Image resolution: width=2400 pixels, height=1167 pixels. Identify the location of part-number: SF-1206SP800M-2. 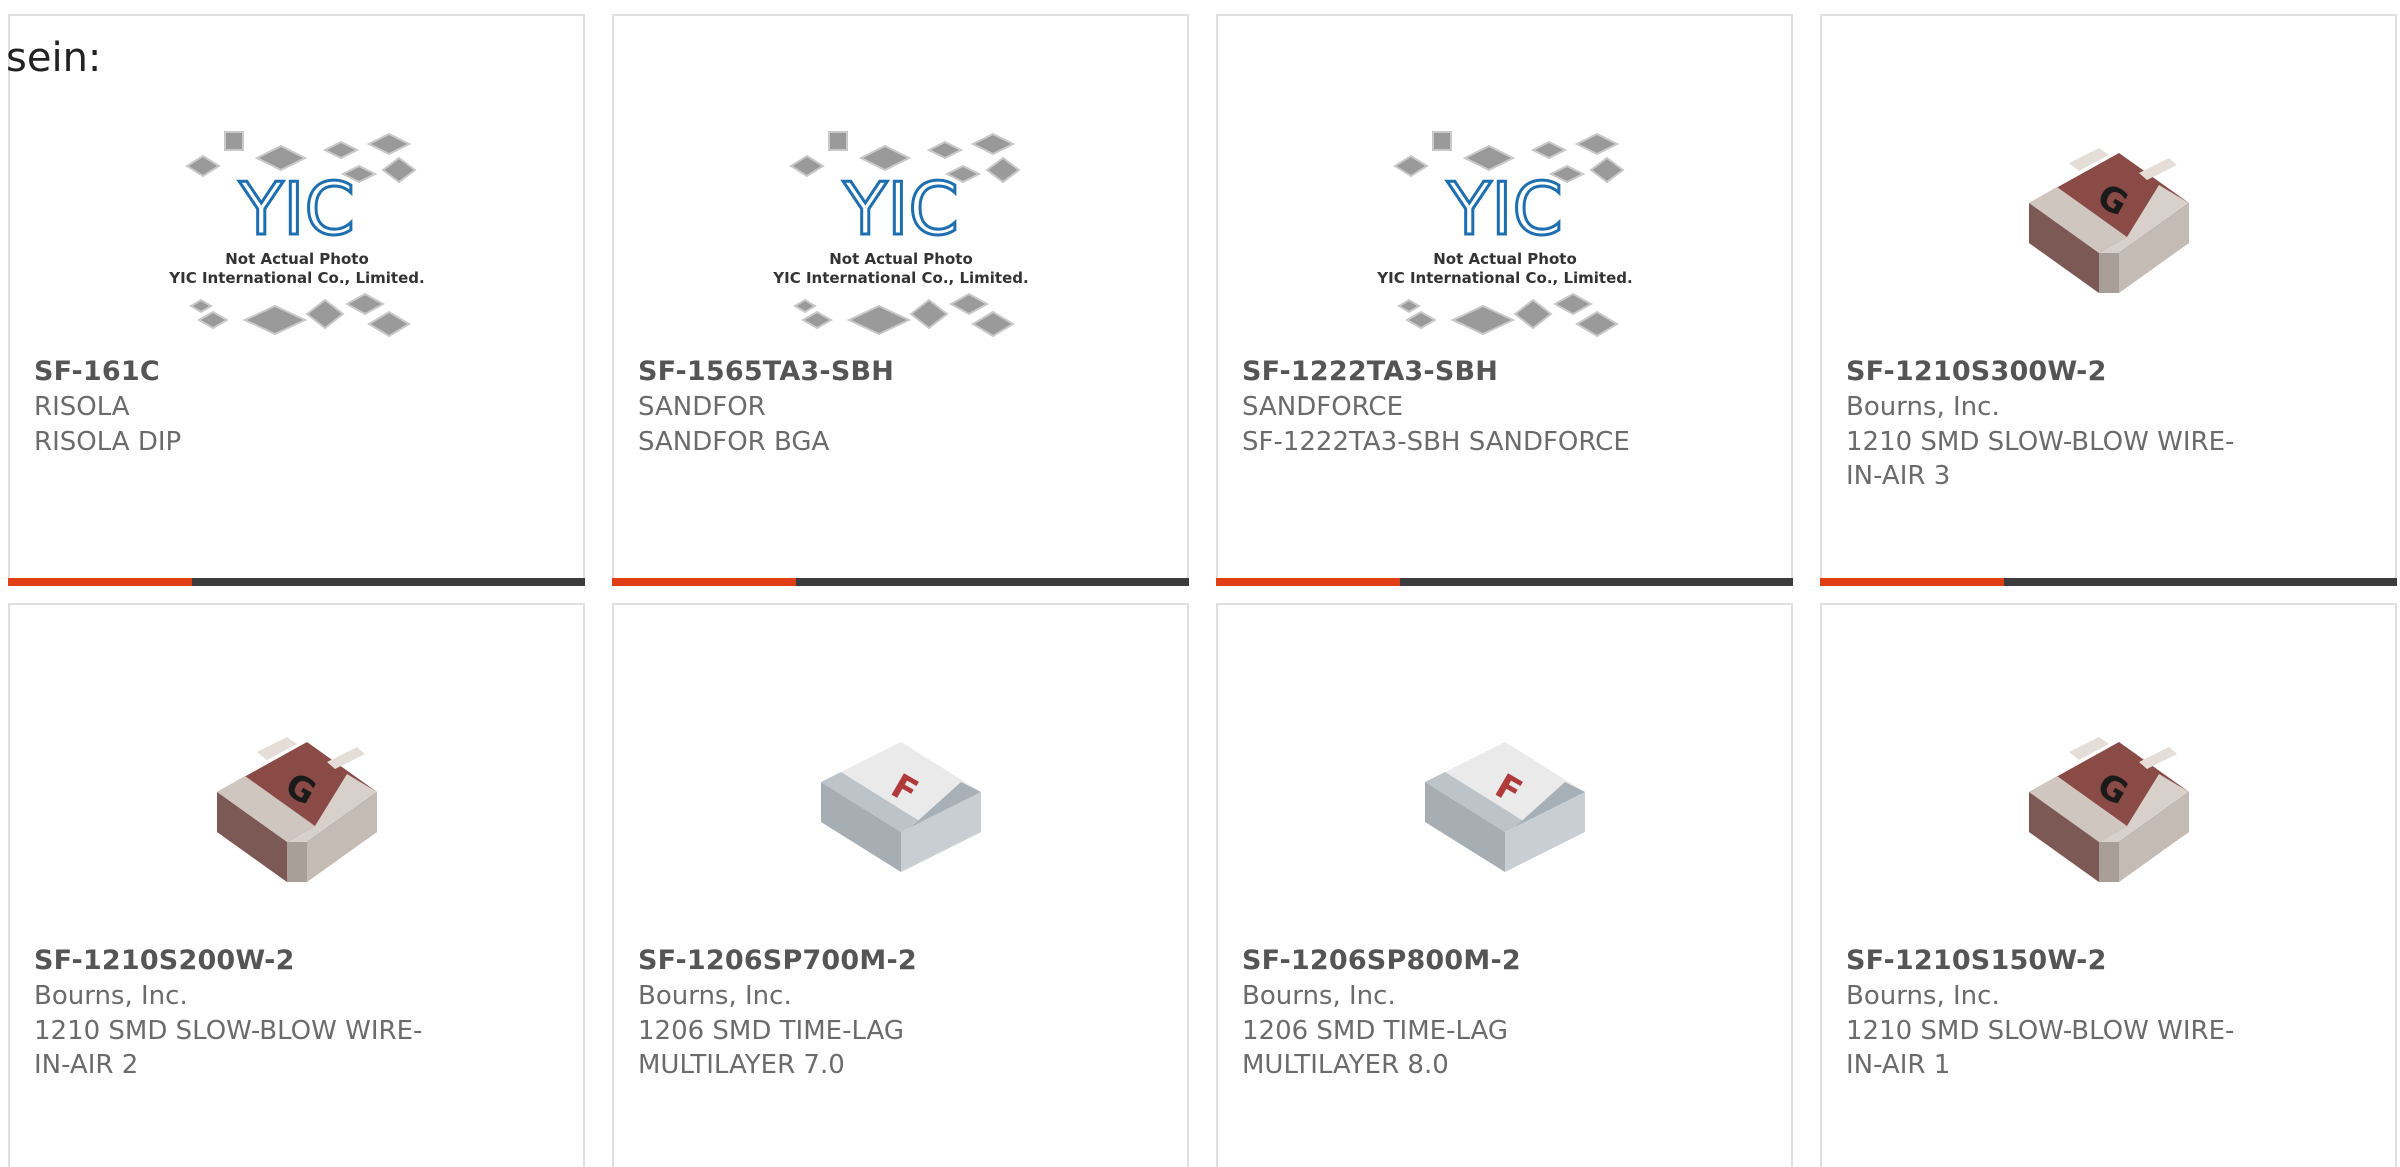
(1381, 960).